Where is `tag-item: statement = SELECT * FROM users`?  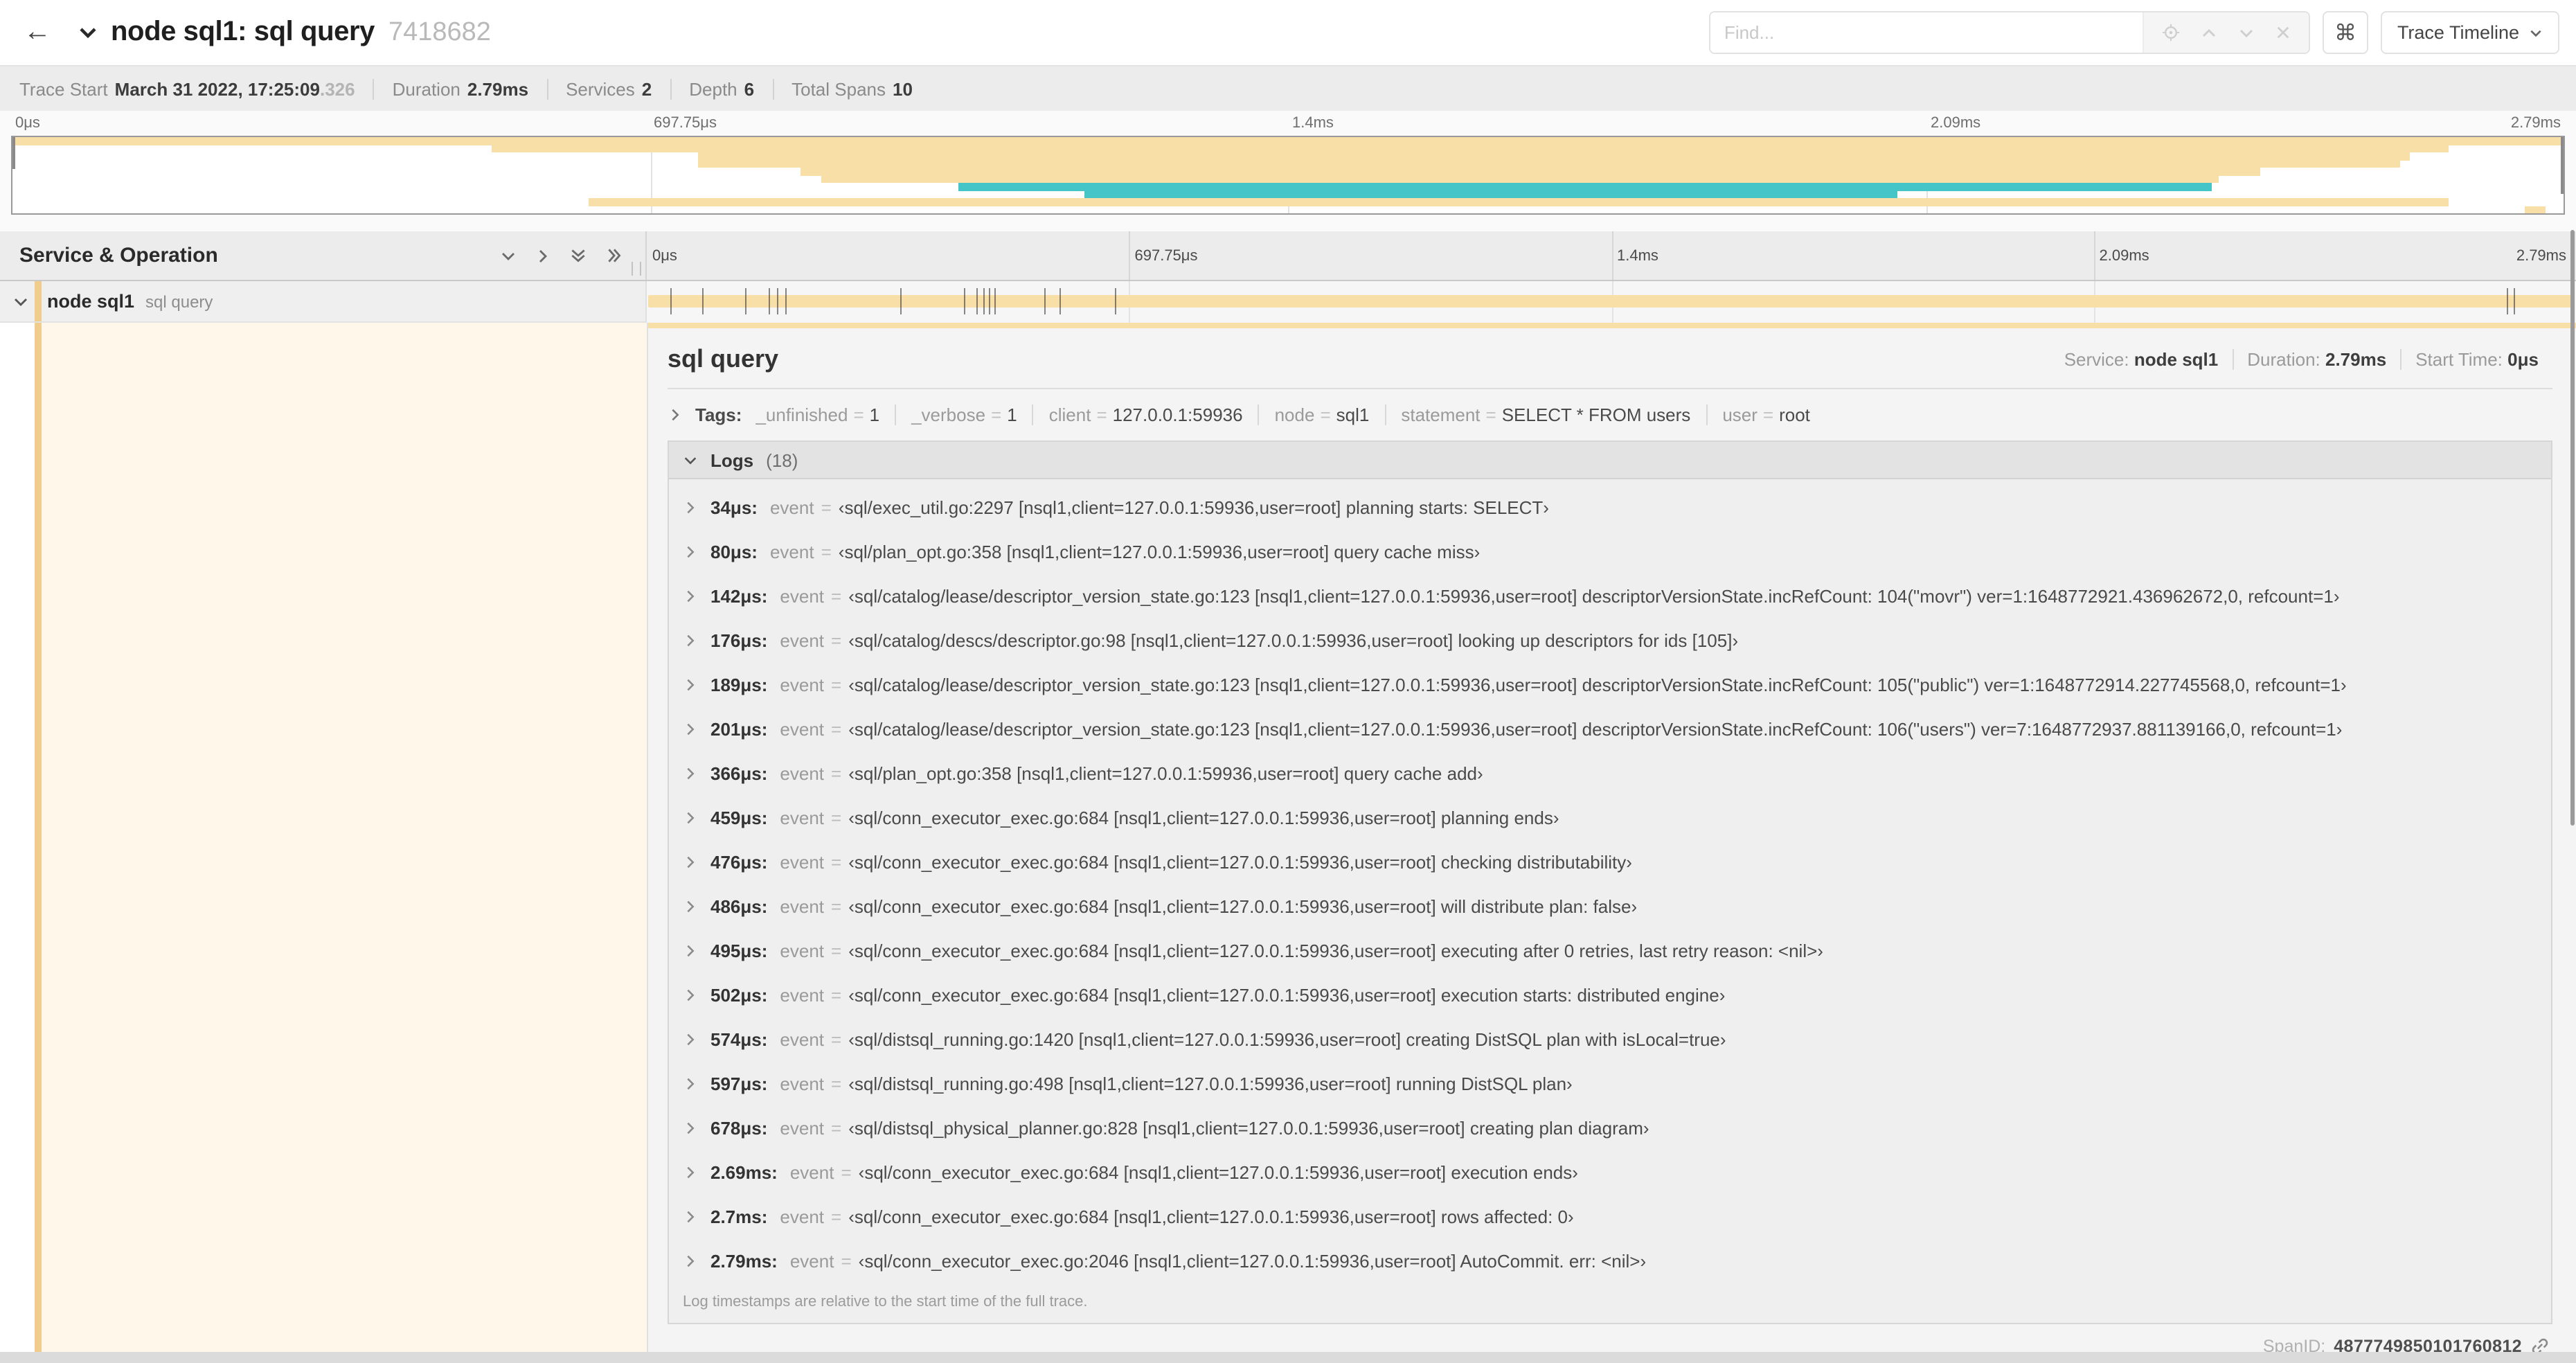 tag-item: statement = SELECT * FROM users is located at coordinates (1545, 415).